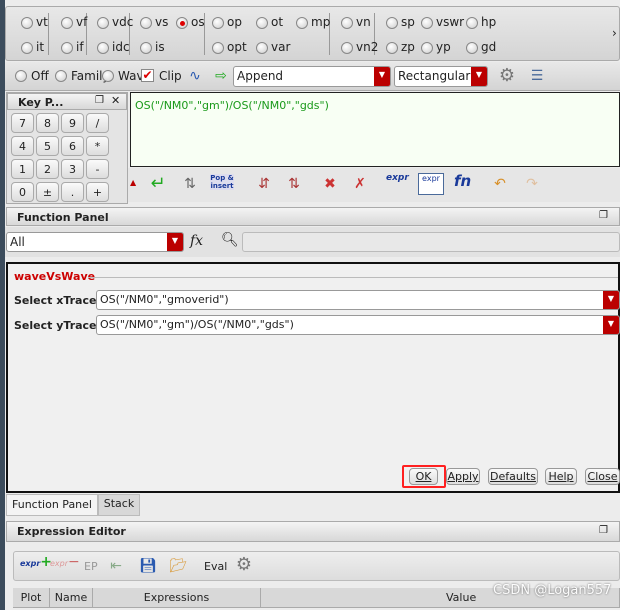 This screenshot has height=610, width=620. I want to click on swap-icon: ⇅, so click(190, 184).